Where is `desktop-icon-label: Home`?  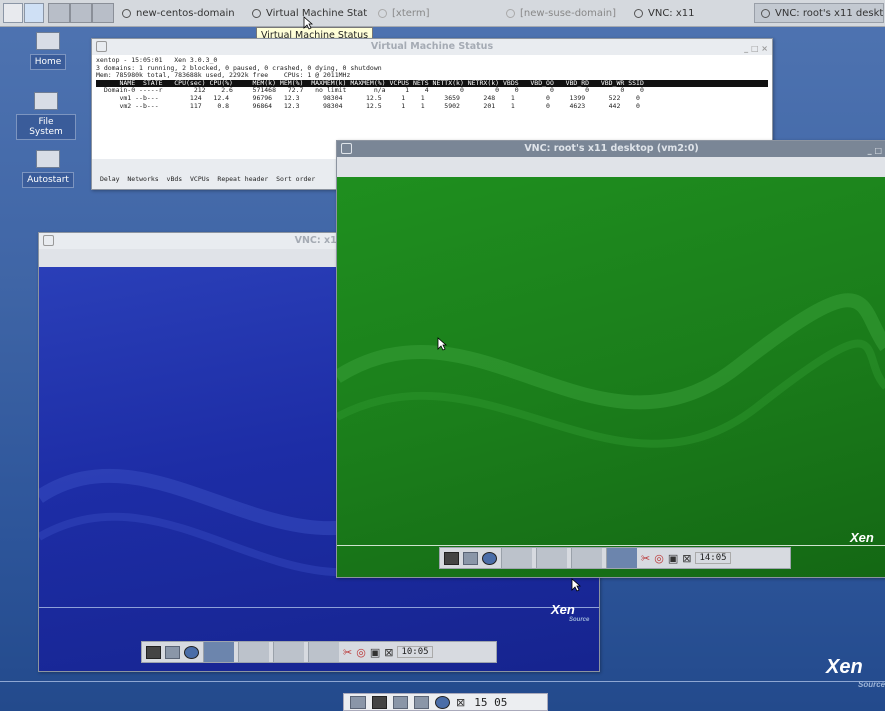
desktop-icon-label: Home is located at coordinates (48, 62).